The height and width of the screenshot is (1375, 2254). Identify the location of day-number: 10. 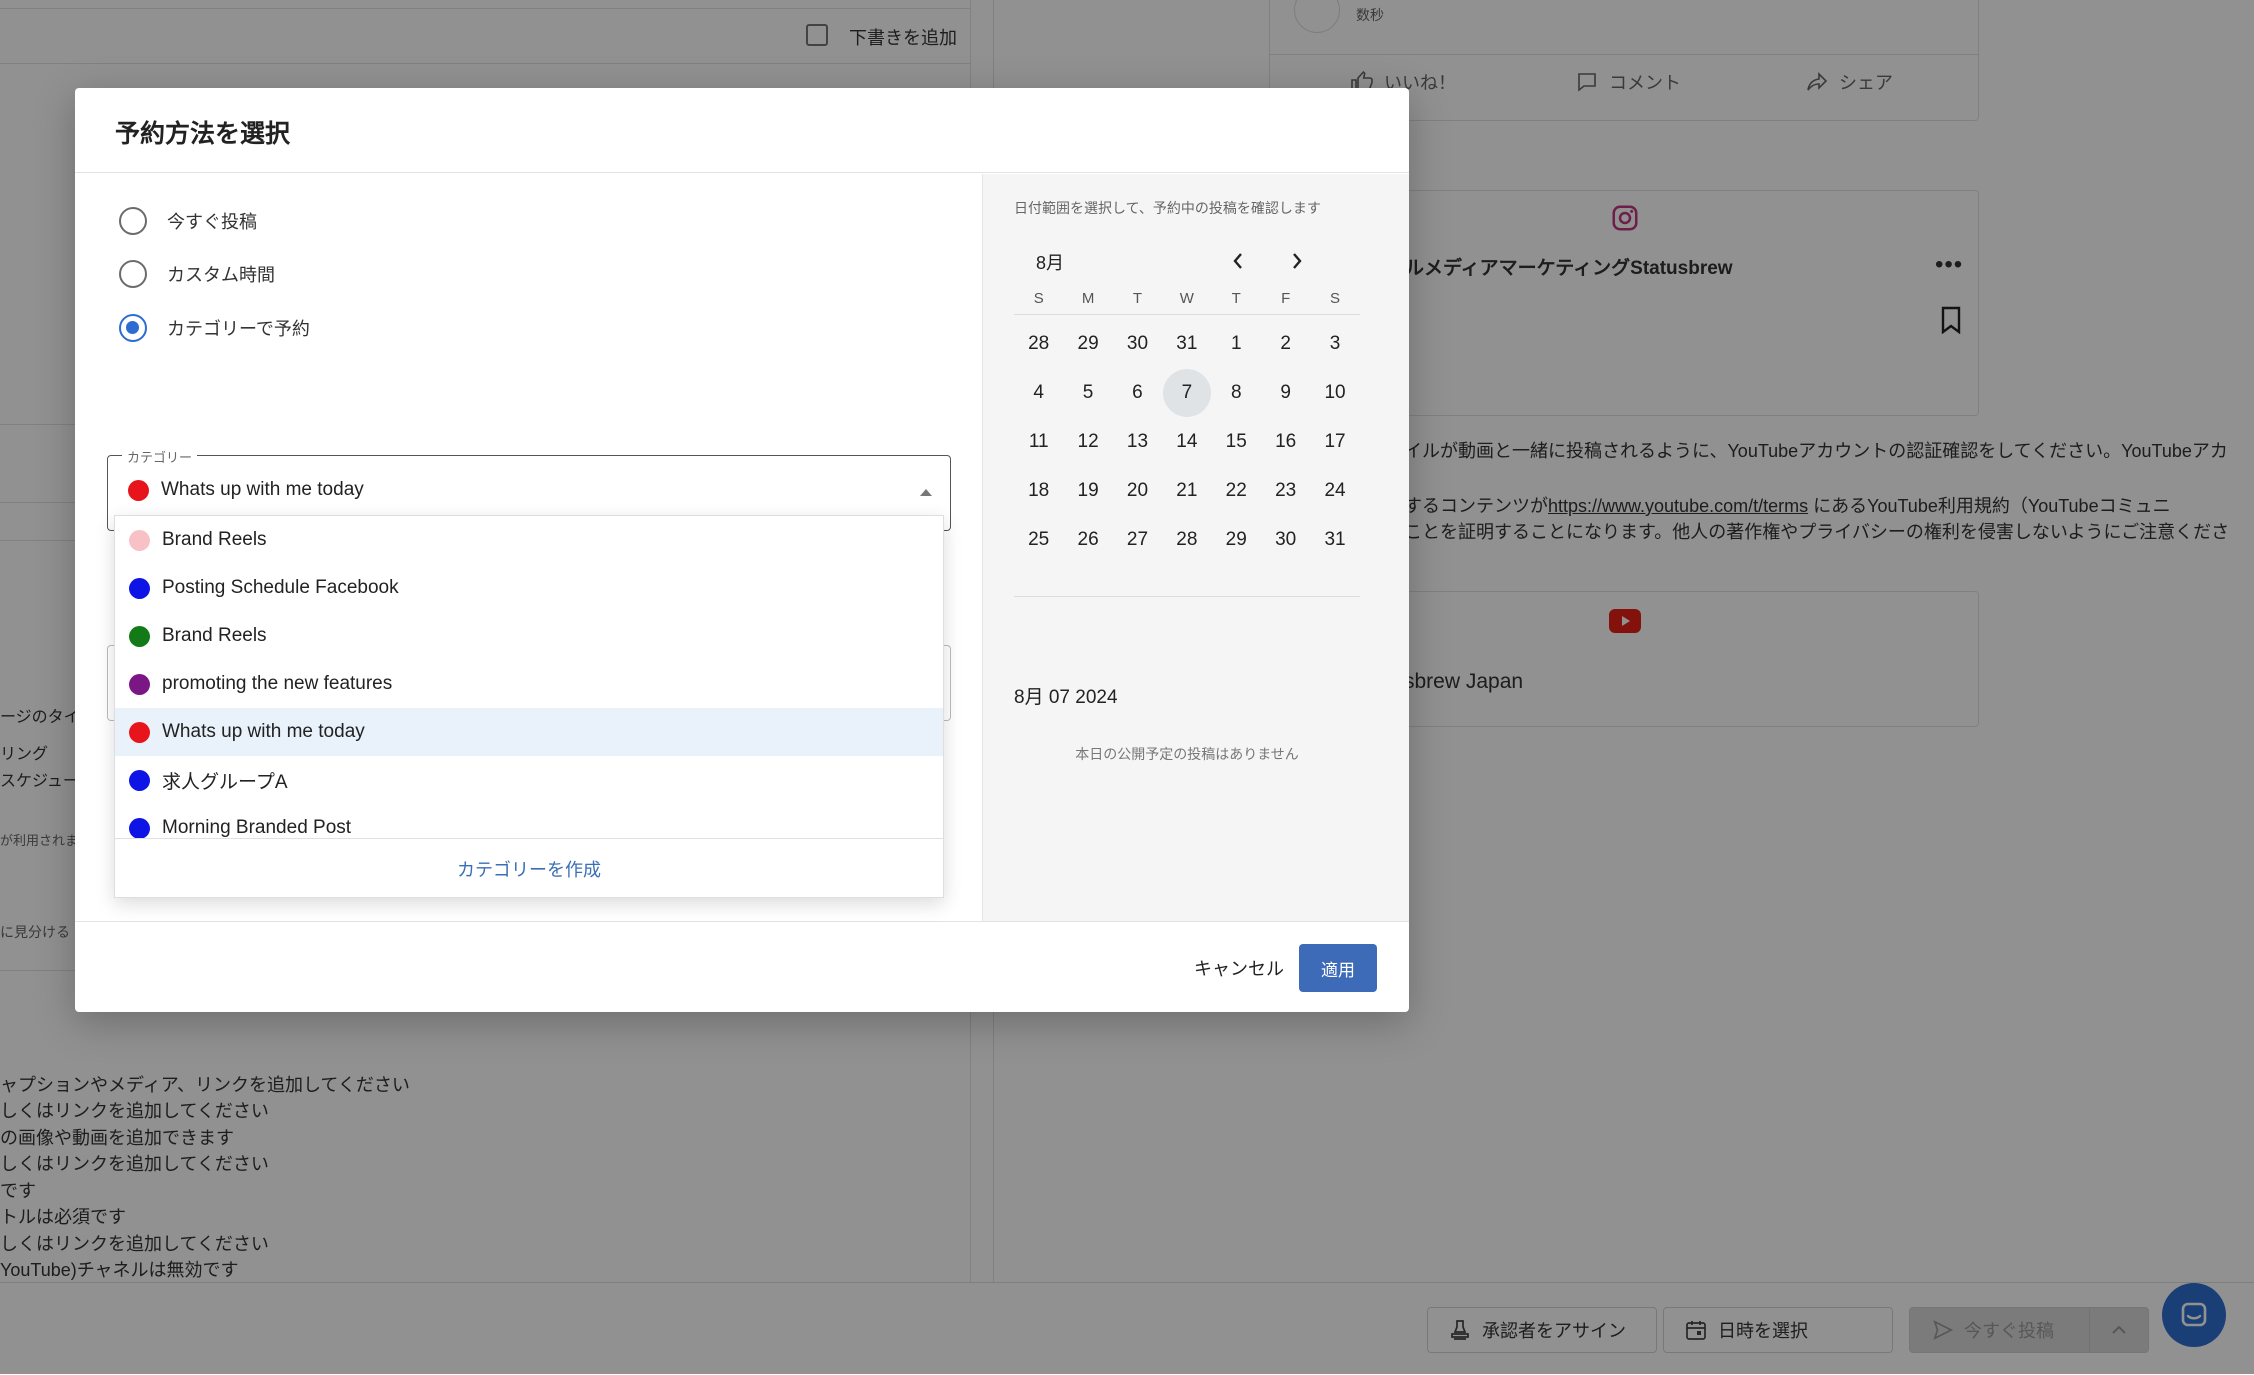
(1335, 392).